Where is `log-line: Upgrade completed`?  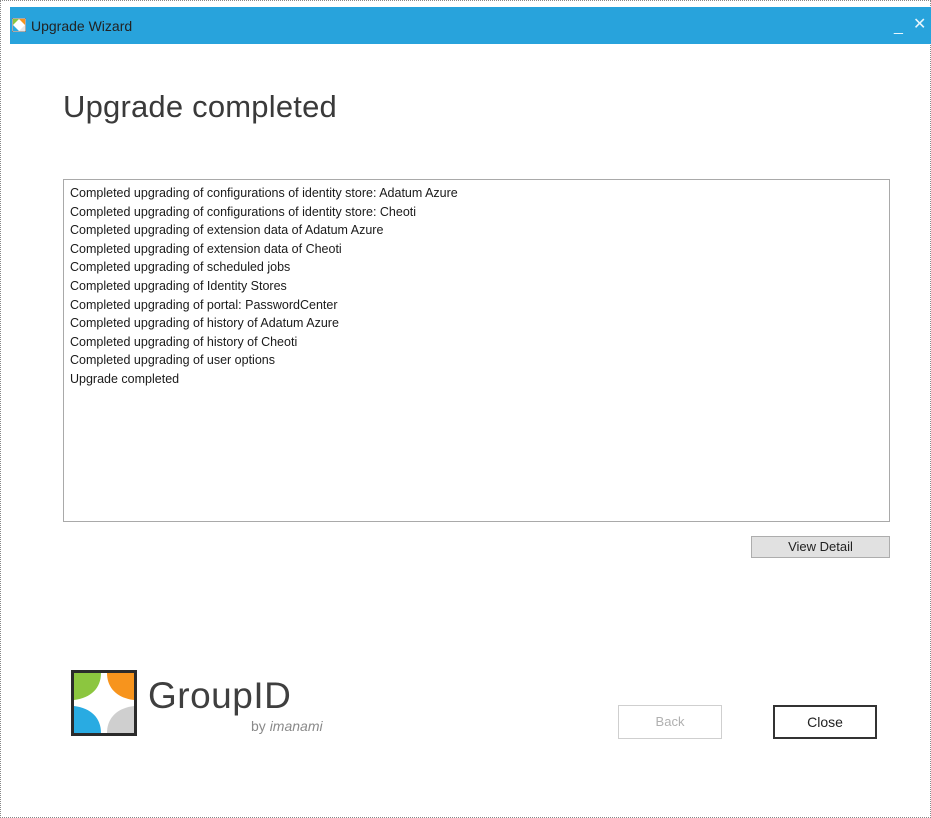
log-line: Upgrade completed is located at coordinates (125, 378).